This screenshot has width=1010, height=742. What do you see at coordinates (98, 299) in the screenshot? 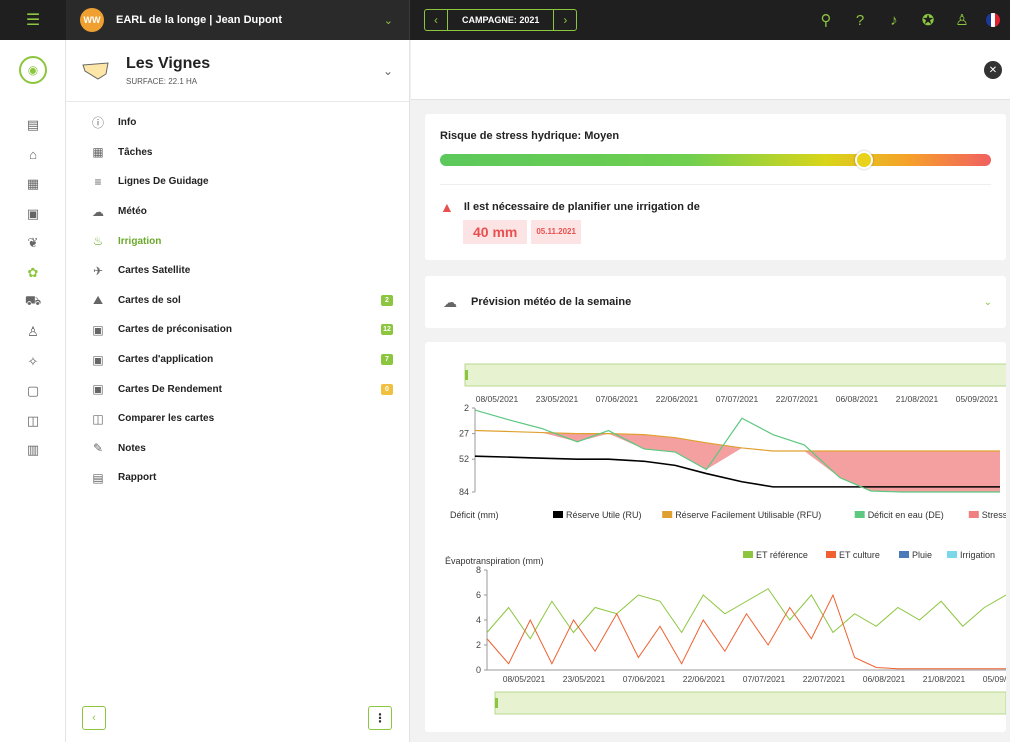
I see `soil-map-icon: ⛰` at bounding box center [98, 299].